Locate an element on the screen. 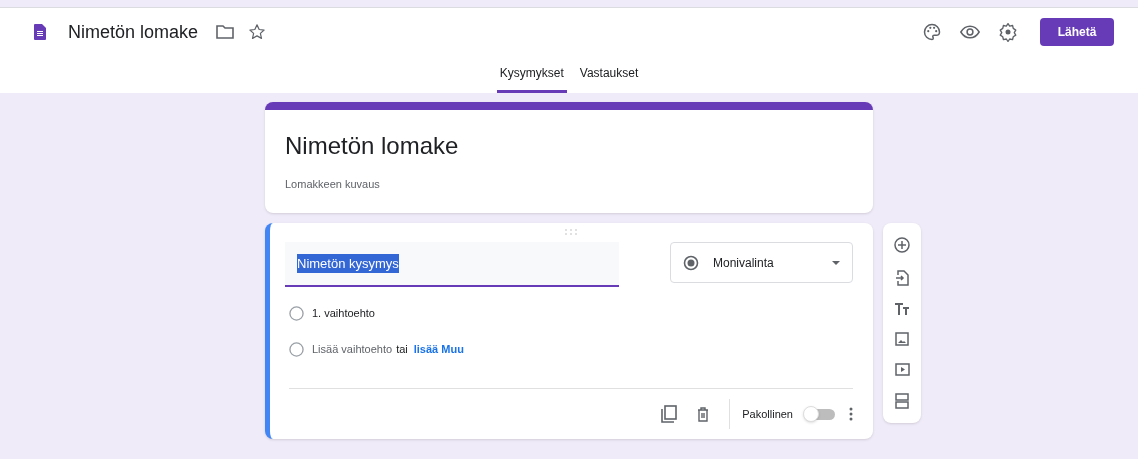 The width and height of the screenshot is (1138, 459). palette-icon is located at coordinates (932, 32).